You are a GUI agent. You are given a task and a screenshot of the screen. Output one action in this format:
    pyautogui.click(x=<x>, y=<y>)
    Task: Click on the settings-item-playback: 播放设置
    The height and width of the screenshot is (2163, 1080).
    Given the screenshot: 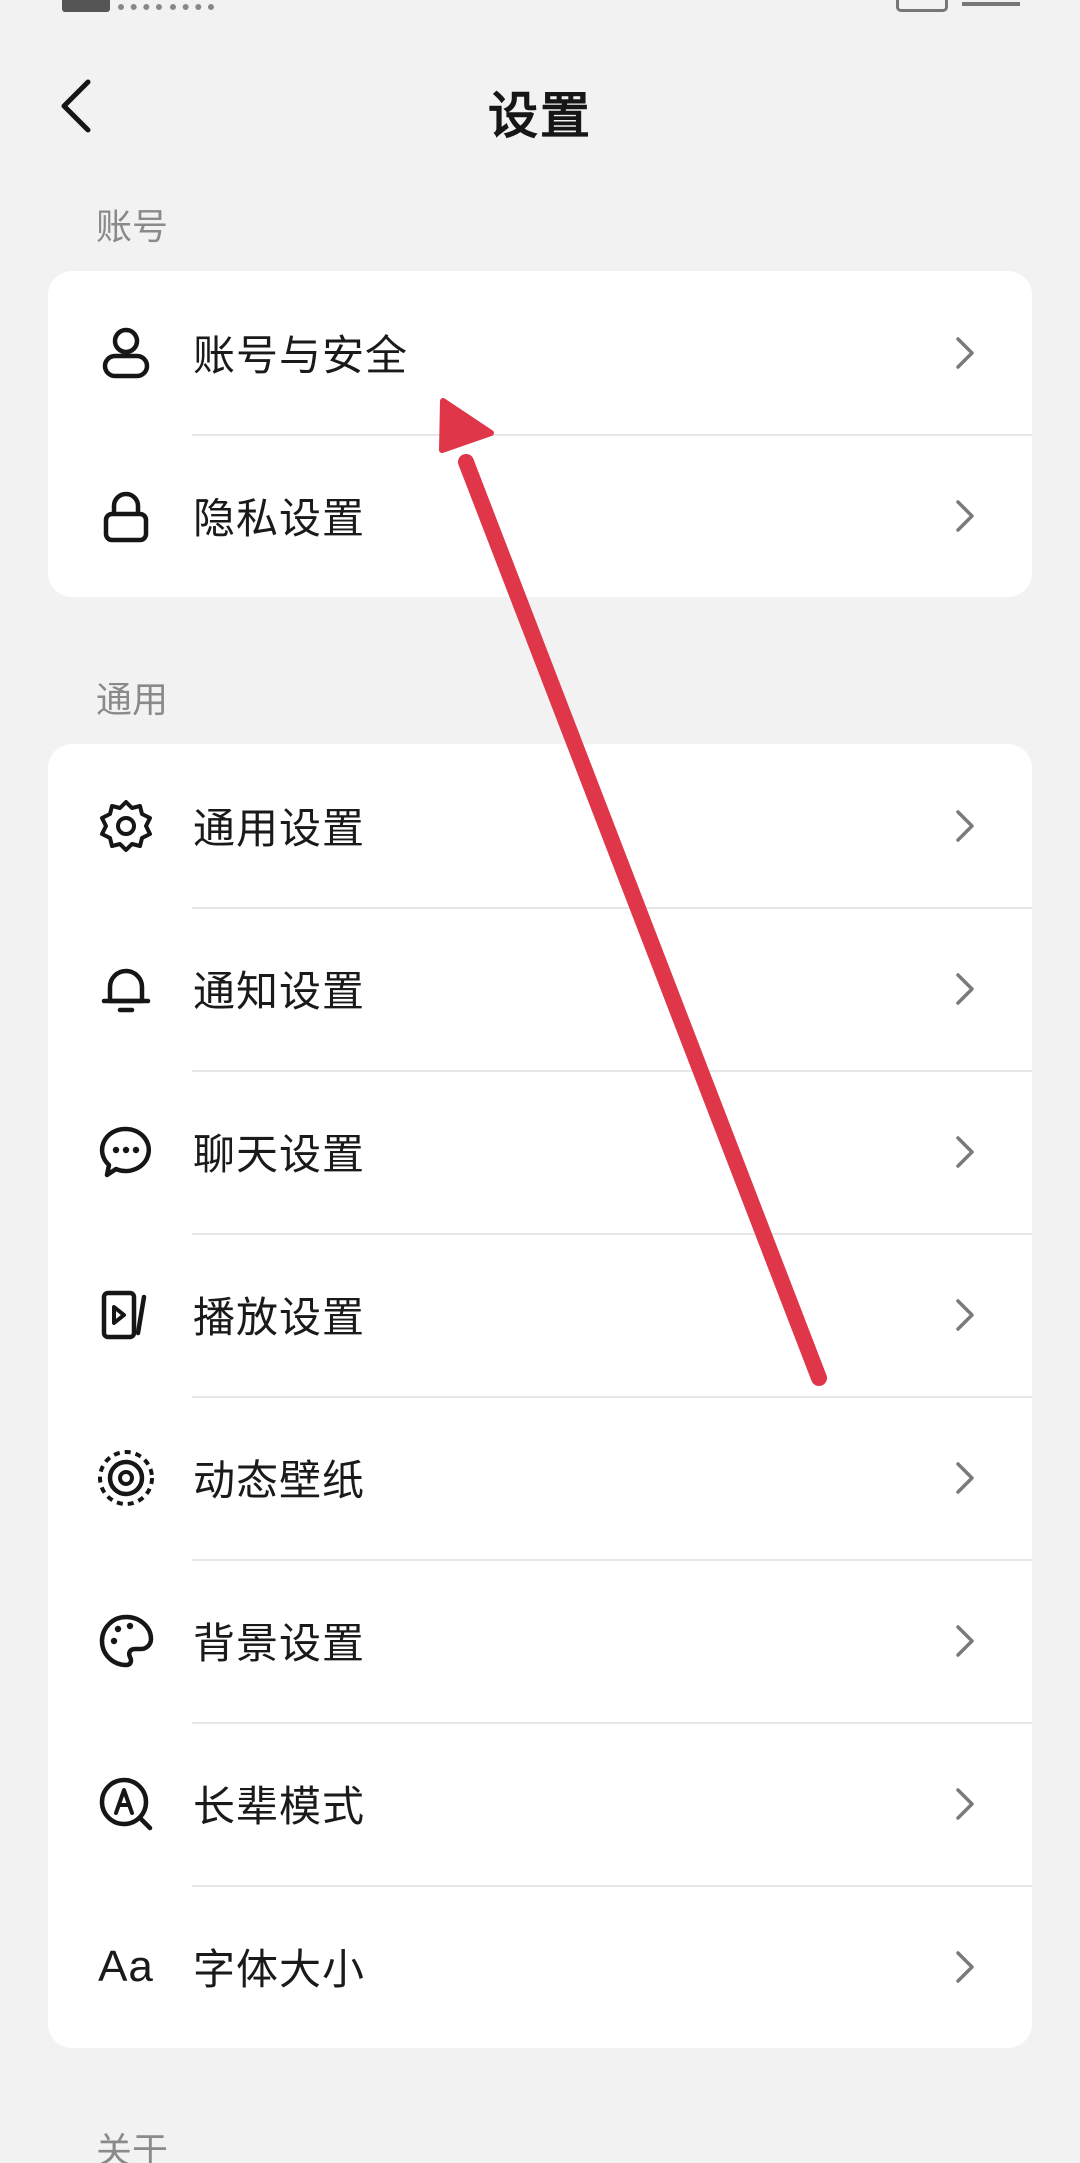 What is the action you would take?
    pyautogui.click(x=540, y=1314)
    